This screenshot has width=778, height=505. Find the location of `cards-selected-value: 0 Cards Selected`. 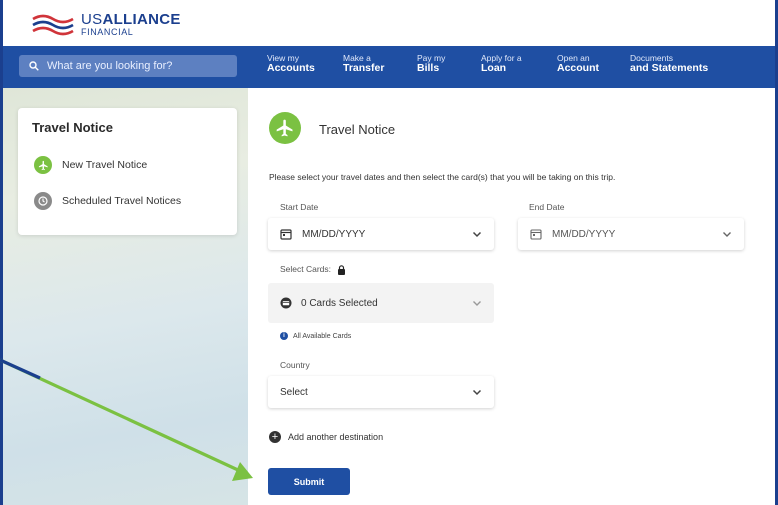

cards-selected-value: 0 Cards Selected is located at coordinates (339, 303).